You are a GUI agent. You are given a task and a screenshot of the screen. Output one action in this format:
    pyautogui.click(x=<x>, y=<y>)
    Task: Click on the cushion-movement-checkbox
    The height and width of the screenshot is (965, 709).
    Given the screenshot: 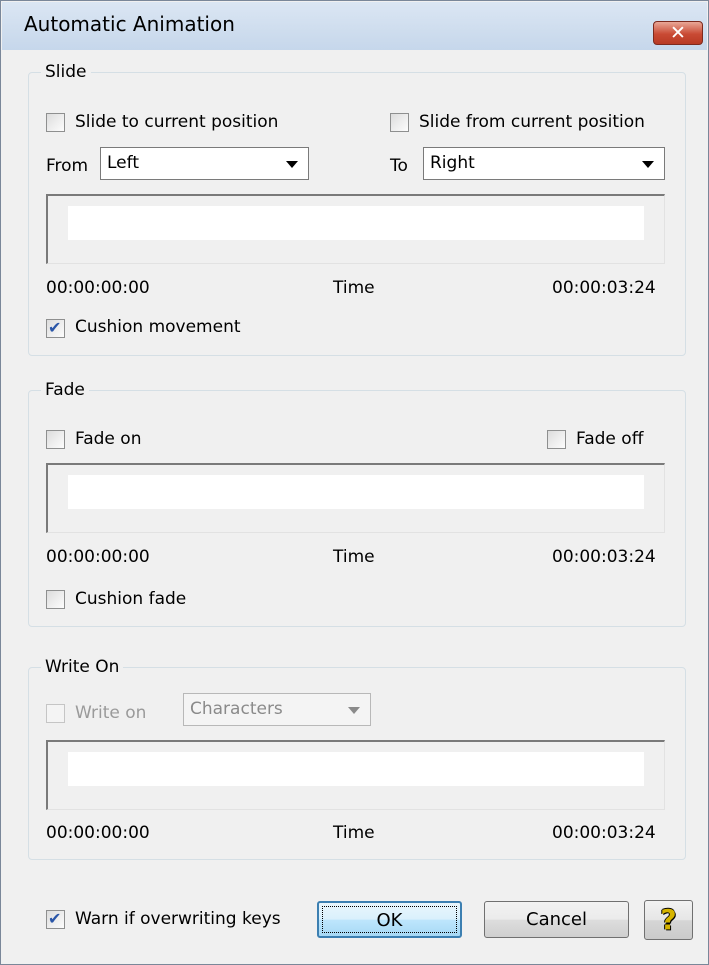 What is the action you would take?
    pyautogui.click(x=55, y=328)
    